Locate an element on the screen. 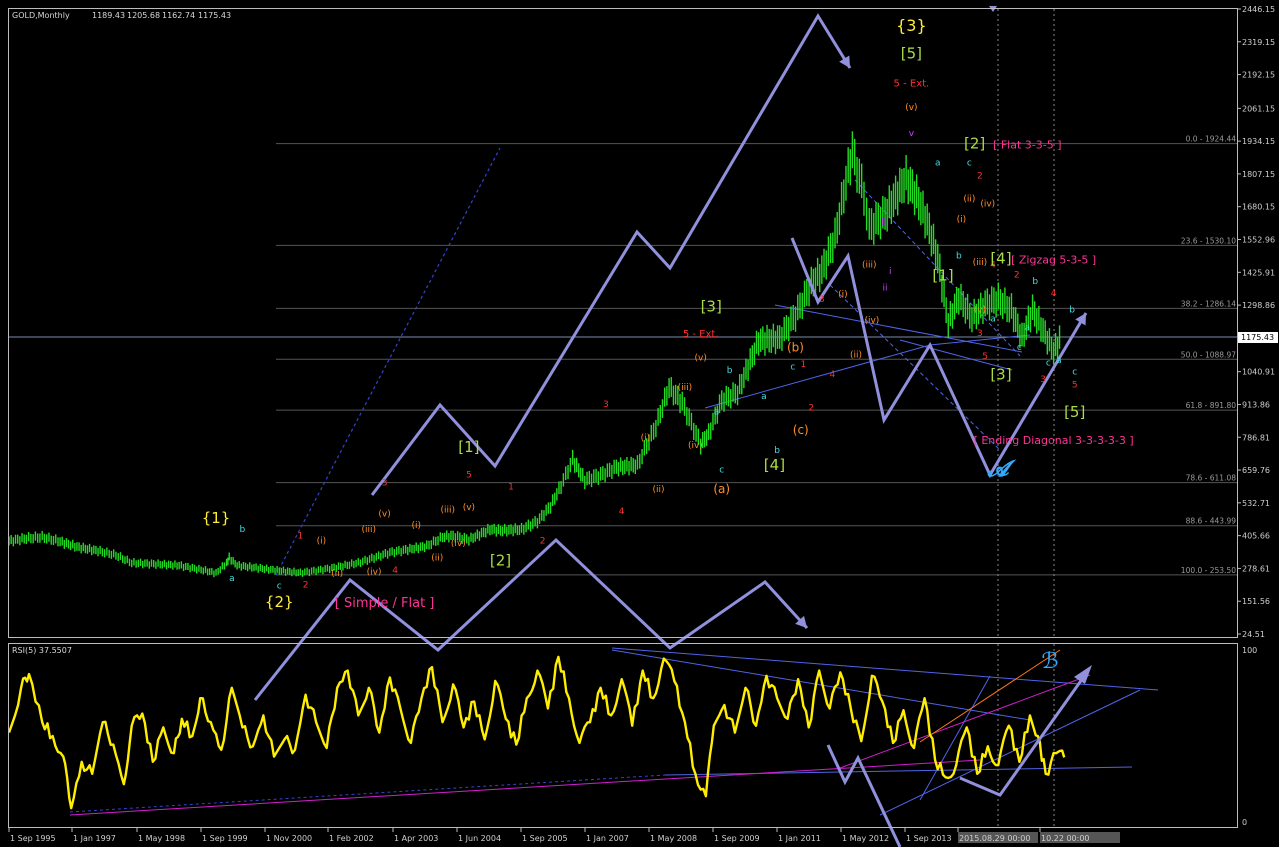  price-tick-label: 2446.15 is located at coordinates (1258, 9).